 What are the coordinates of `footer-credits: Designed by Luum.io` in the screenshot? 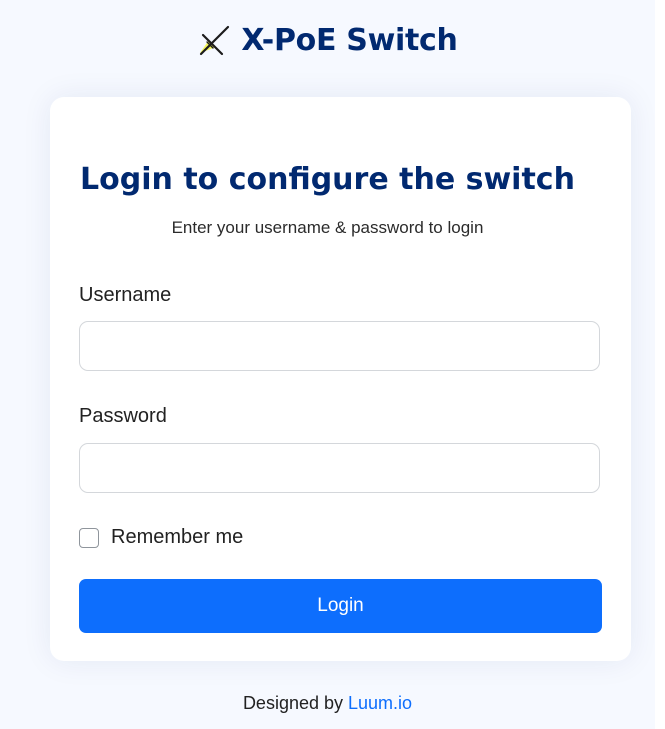 It's located at (327, 703).